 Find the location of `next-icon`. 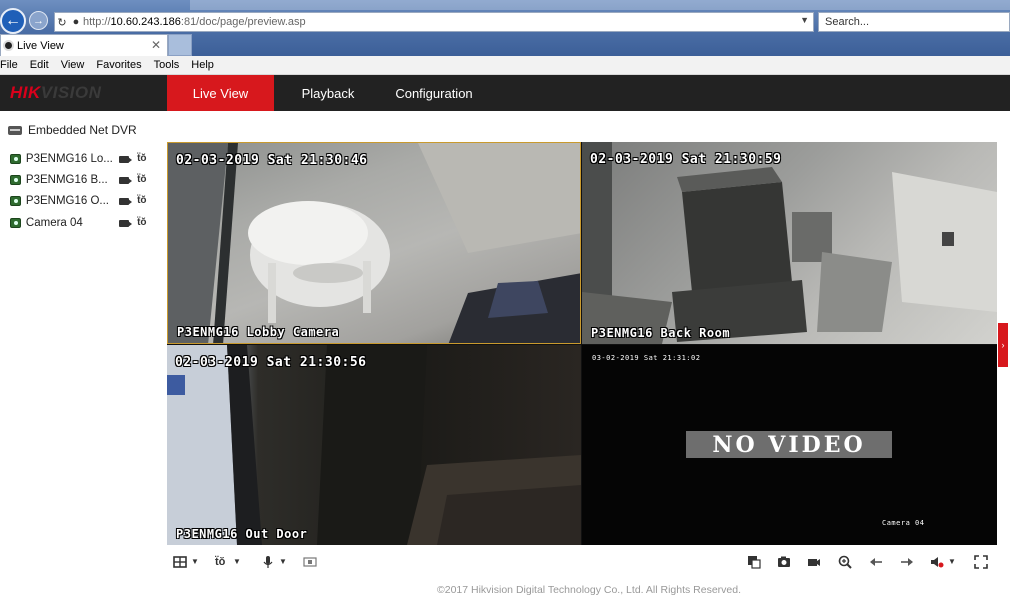

next-icon is located at coordinates (907, 561).